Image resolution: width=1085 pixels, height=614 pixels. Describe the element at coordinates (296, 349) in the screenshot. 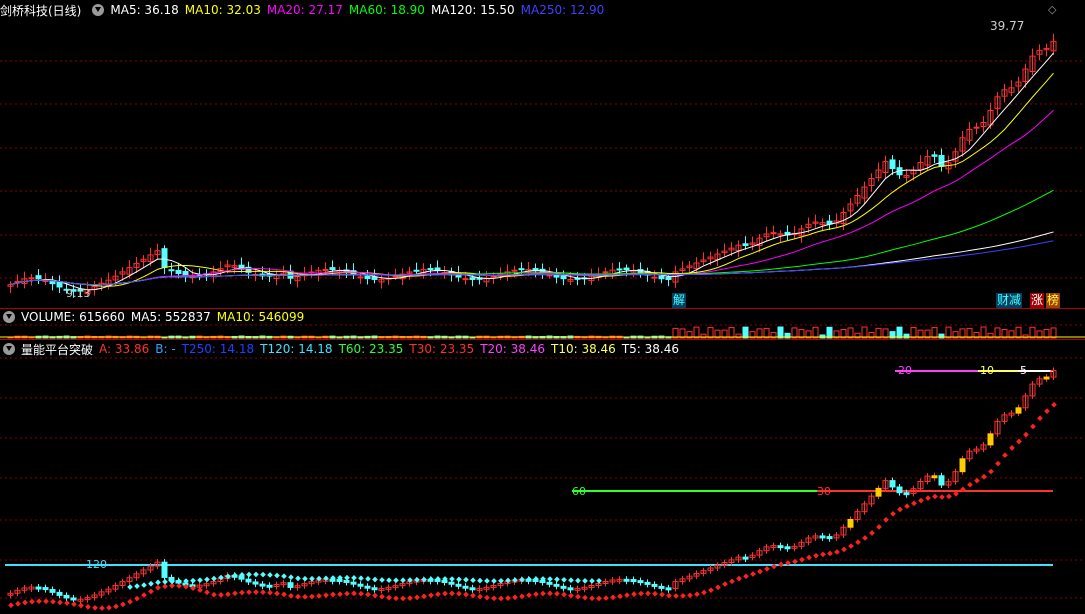

I see `indicator-t120-label: T120: 14.18` at that location.